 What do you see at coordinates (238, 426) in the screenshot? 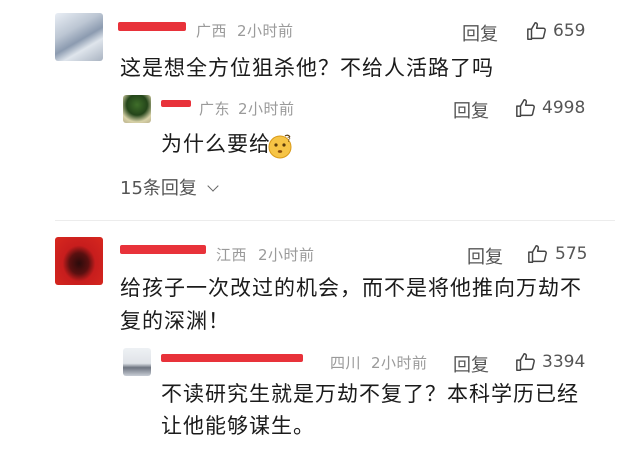
I see `reply-text-line: 让他能够谋生。` at bounding box center [238, 426].